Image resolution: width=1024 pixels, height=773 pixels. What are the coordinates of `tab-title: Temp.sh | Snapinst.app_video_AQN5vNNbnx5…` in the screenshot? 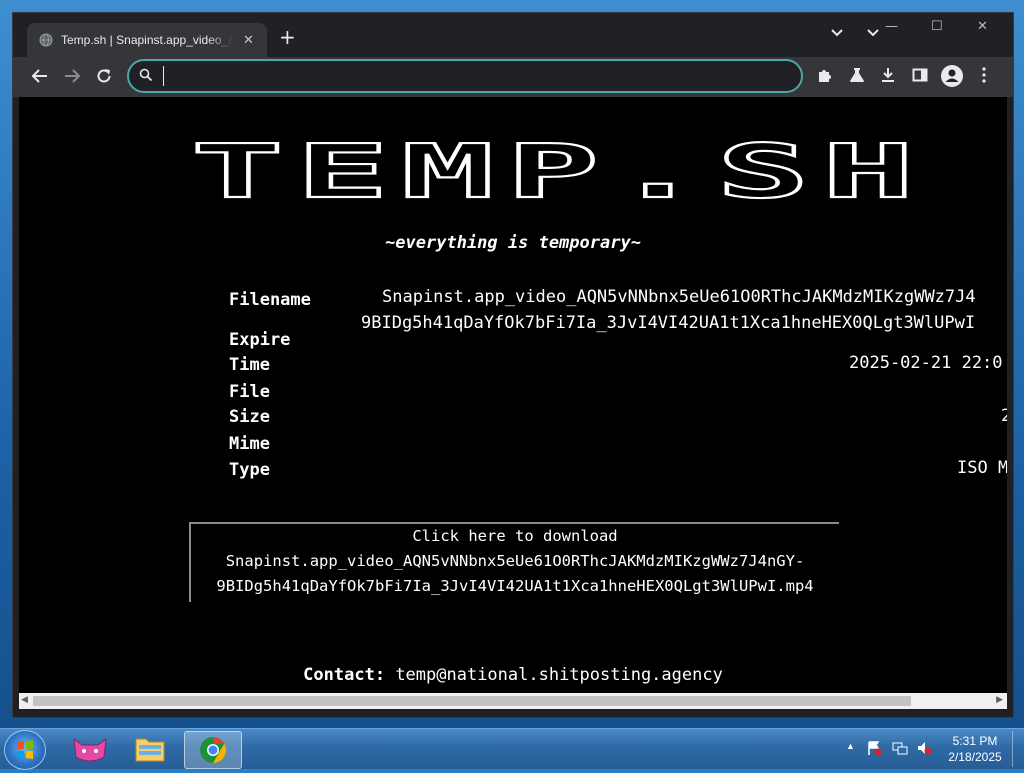 It's located at (147, 40).